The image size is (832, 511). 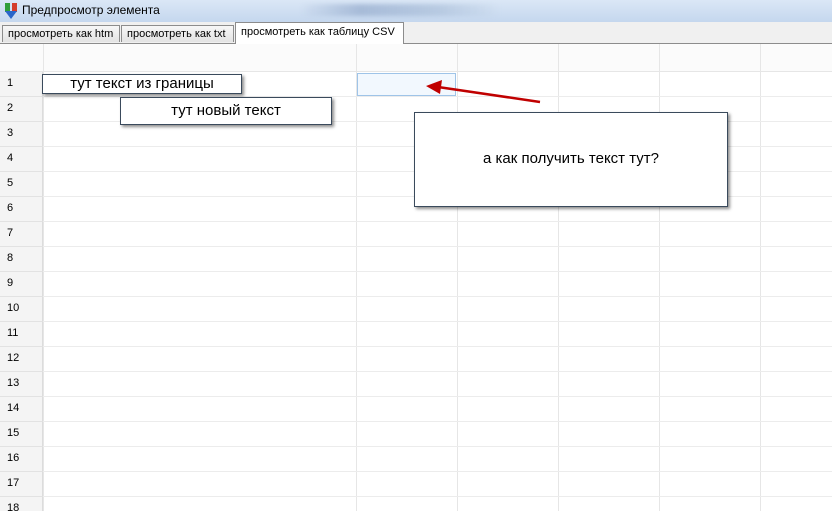 I want to click on row-number-2: 2, so click(x=21, y=109).